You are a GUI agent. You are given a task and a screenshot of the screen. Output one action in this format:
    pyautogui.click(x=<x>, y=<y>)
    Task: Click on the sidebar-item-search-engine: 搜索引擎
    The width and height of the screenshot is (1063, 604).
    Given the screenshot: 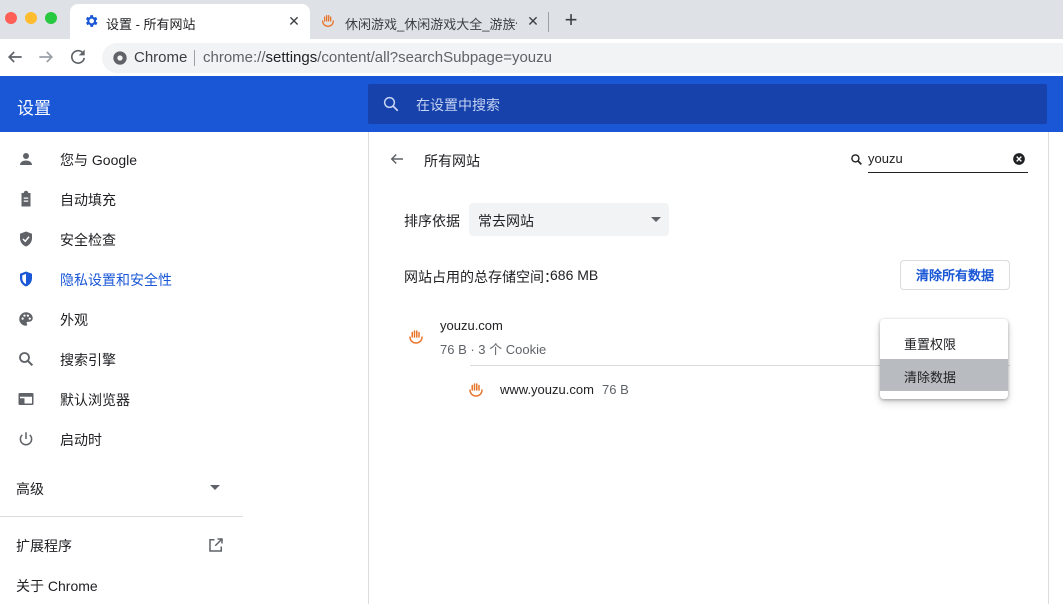 What is the action you would take?
    pyautogui.click(x=121, y=359)
    